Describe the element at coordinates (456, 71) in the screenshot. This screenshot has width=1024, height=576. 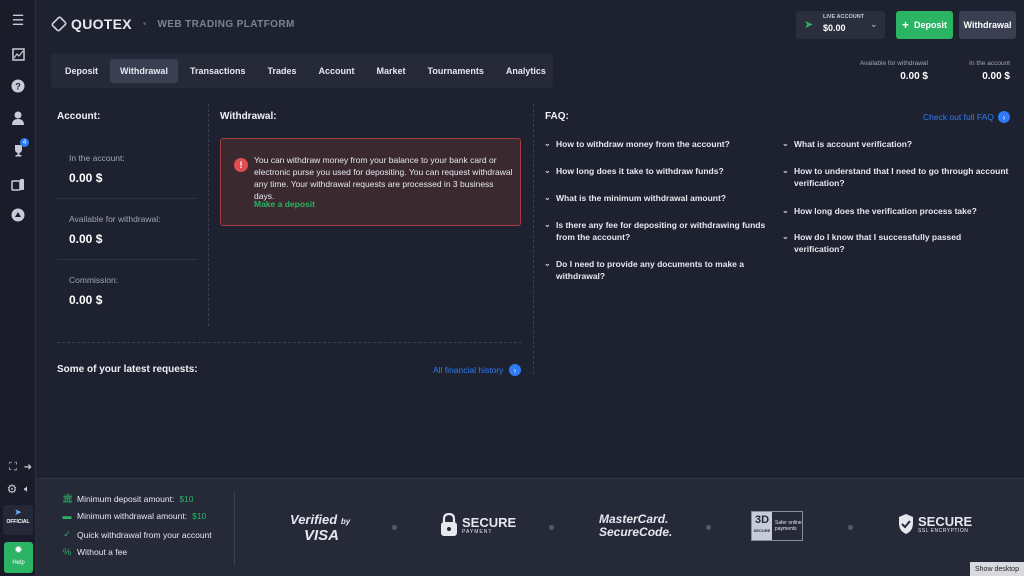
I see `tab-tournaments: Tournaments` at that location.